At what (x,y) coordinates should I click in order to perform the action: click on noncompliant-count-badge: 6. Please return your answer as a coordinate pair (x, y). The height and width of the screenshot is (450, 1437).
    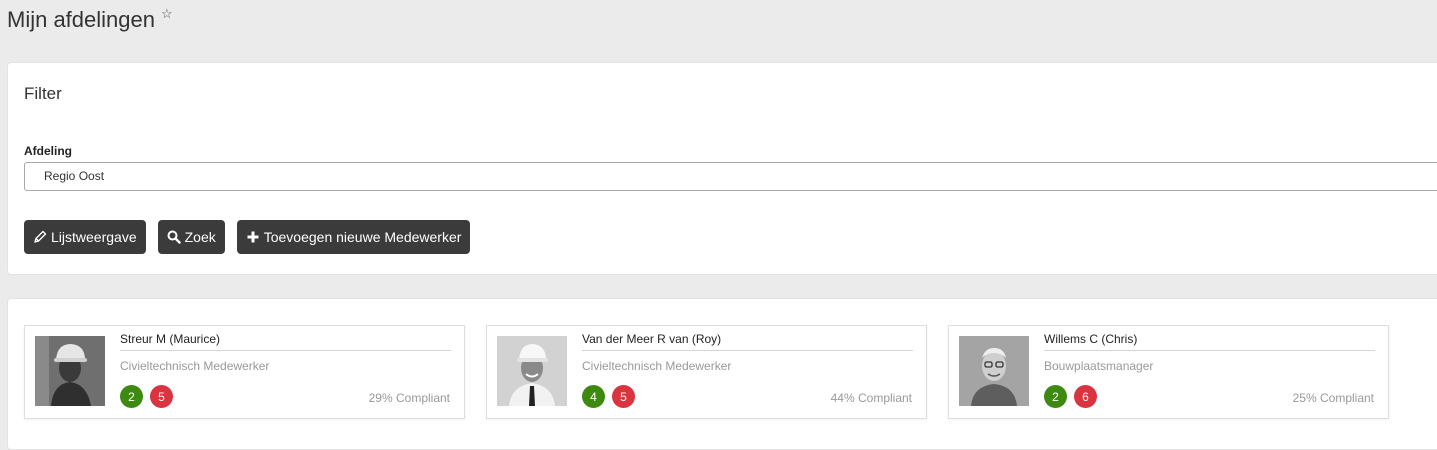
    Looking at the image, I should click on (1085, 396).